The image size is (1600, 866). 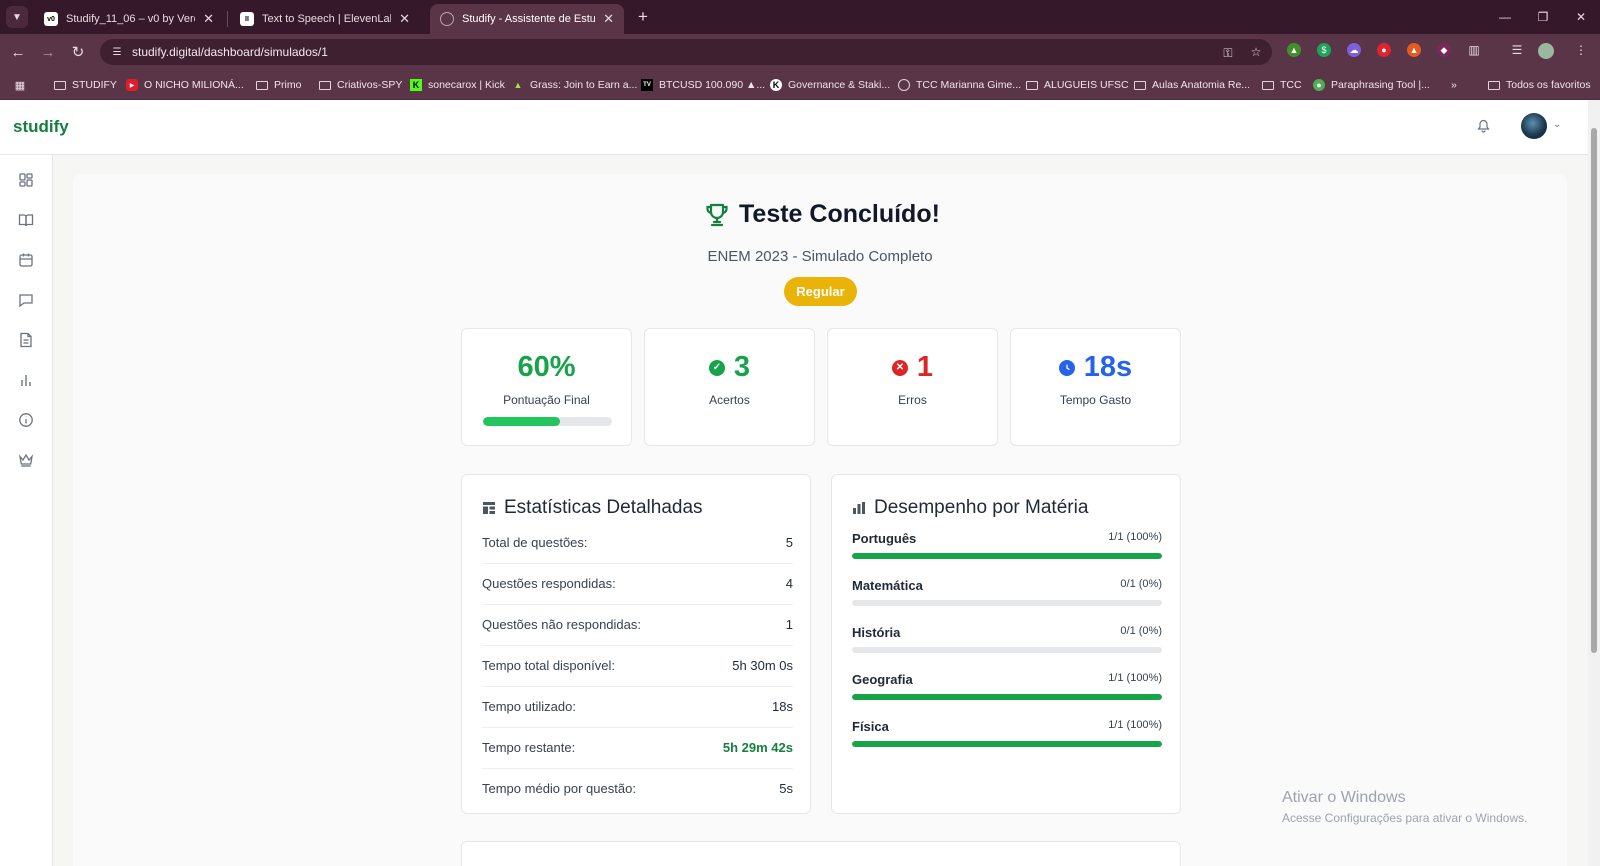 What do you see at coordinates (1095, 400) in the screenshot?
I see `time-label: Tempo Gasto` at bounding box center [1095, 400].